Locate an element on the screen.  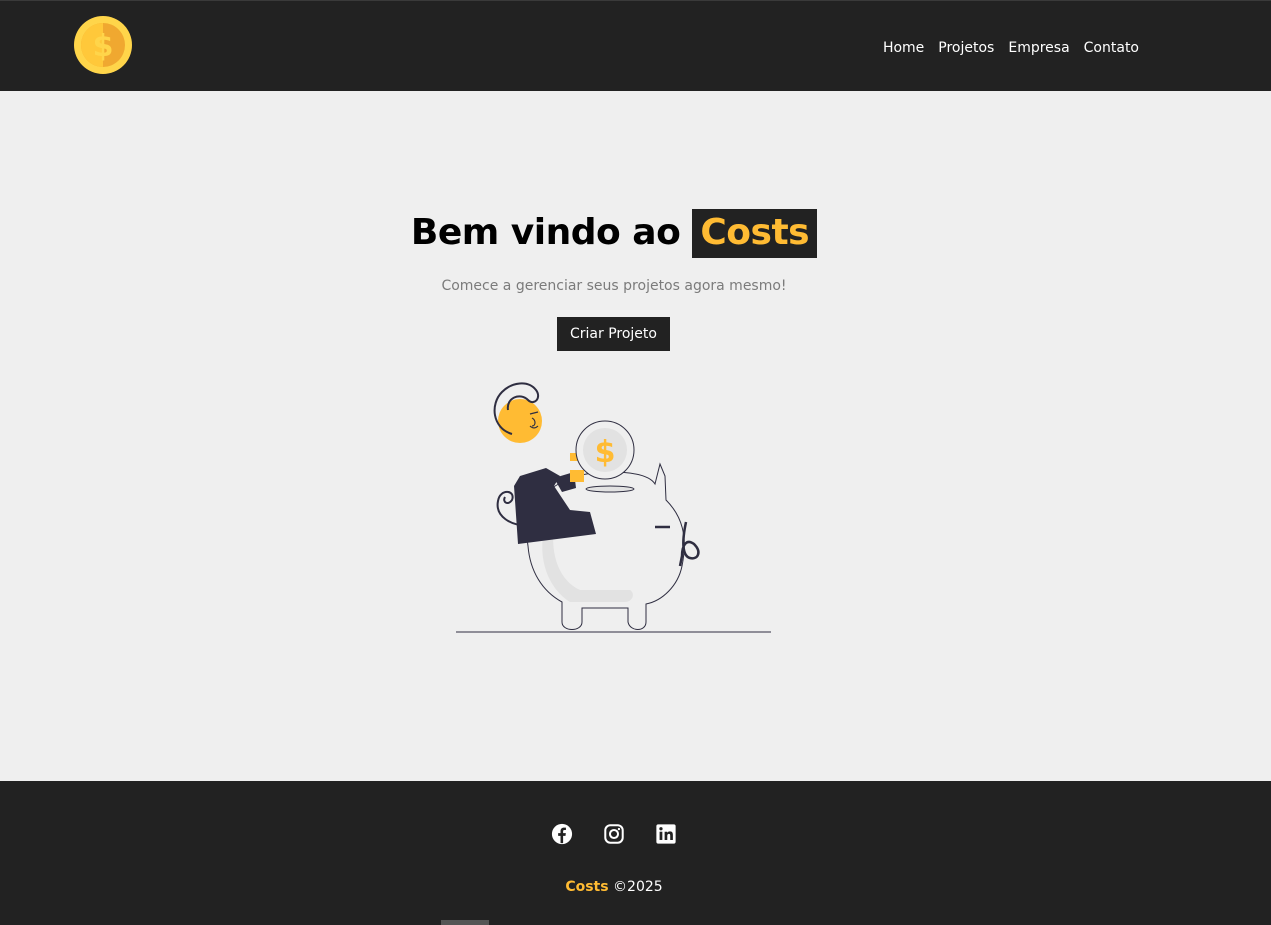
copyright-year: ©2025 is located at coordinates (638, 887).